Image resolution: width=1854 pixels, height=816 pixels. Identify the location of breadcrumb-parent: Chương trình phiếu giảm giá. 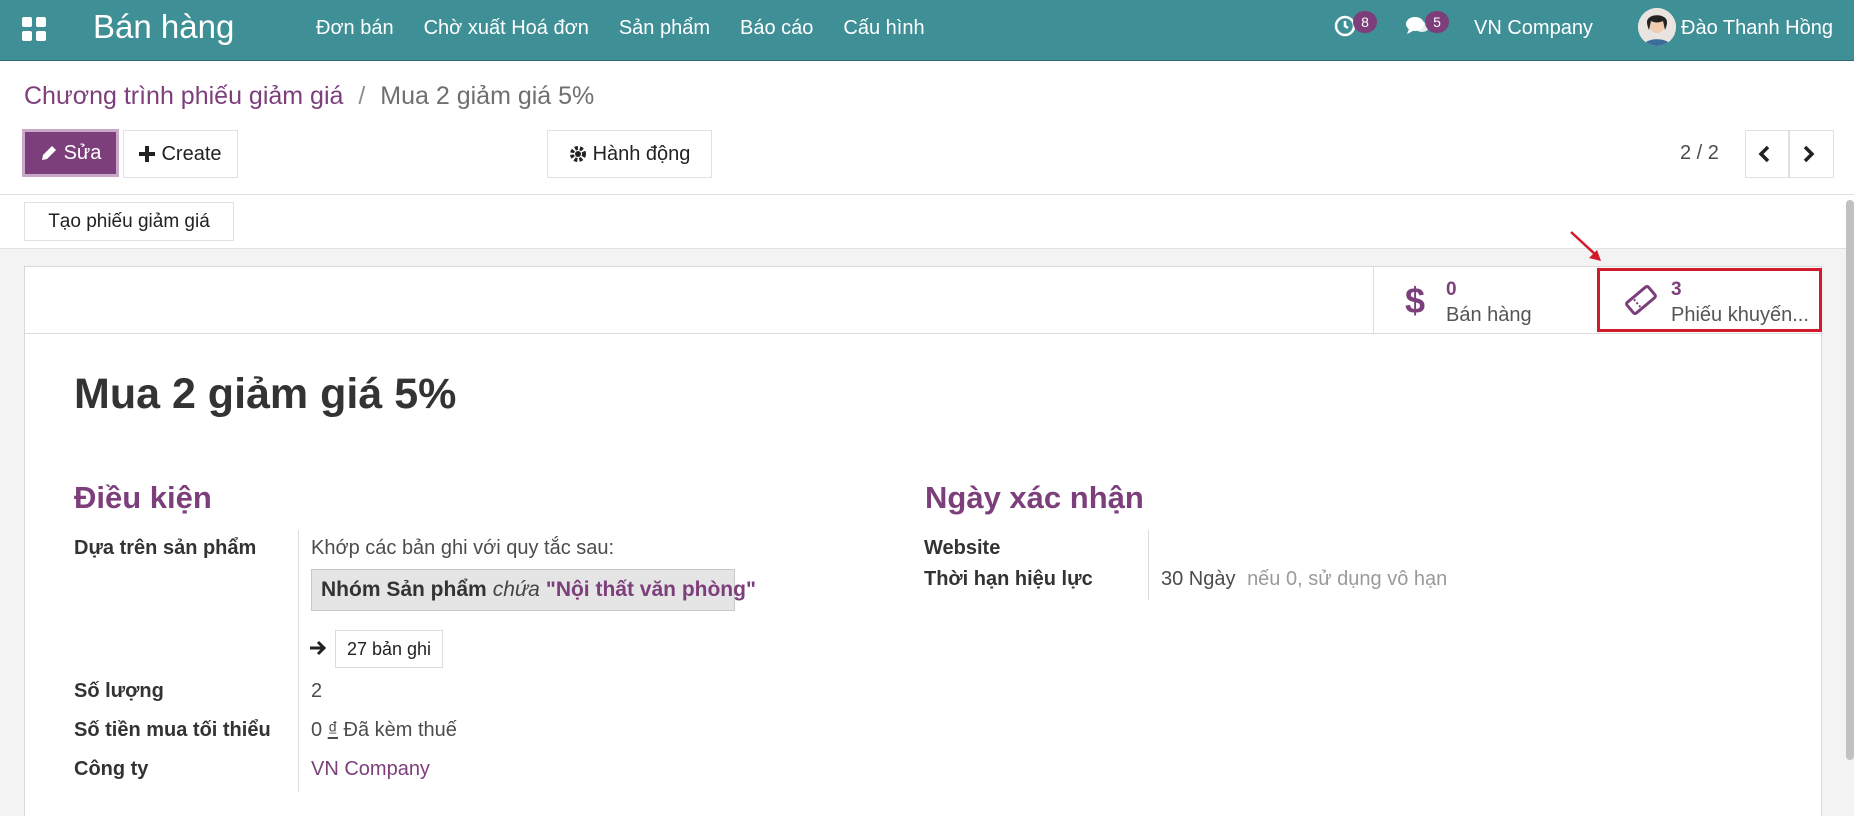
(183, 96).